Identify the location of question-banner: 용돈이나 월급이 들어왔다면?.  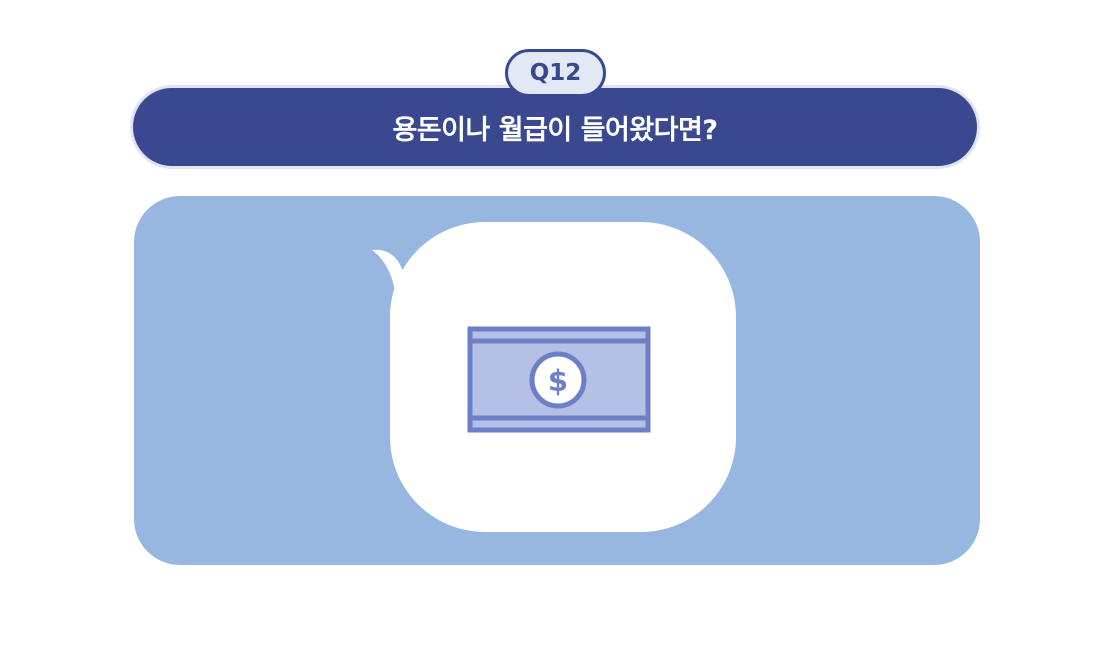
(555, 127).